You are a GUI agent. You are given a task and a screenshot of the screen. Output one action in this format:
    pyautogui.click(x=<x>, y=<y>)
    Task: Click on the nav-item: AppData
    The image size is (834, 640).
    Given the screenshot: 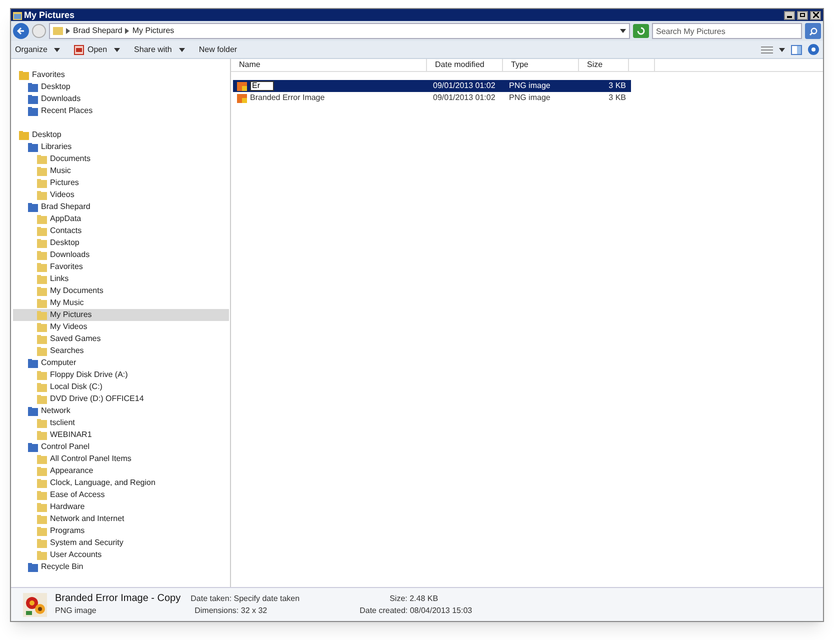 What is the action you would take?
    pyautogui.click(x=121, y=219)
    